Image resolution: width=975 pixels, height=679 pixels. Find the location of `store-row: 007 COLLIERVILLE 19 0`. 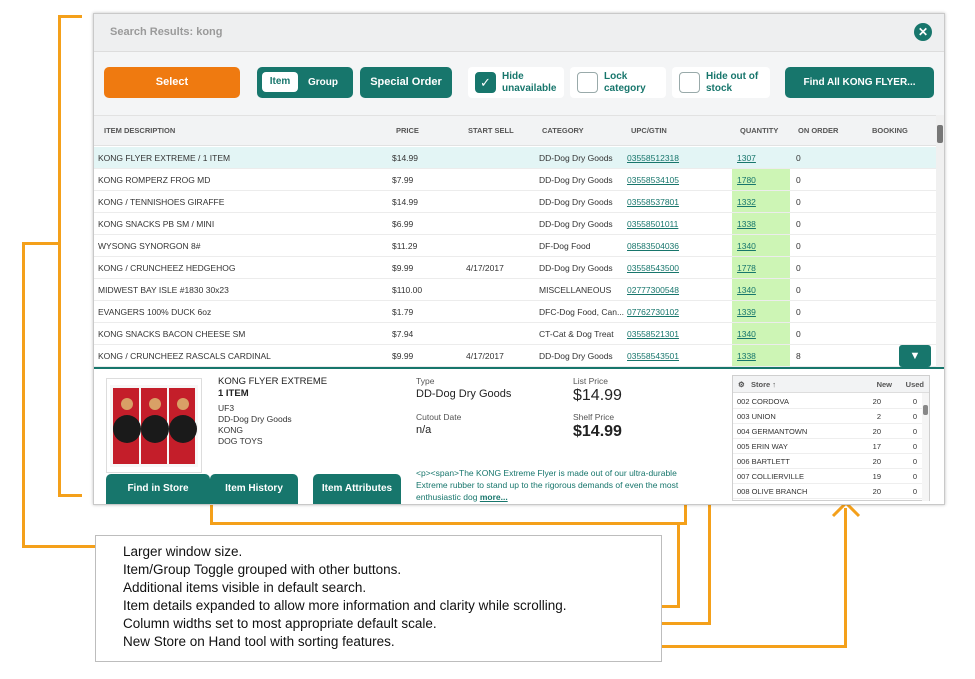

store-row: 007 COLLIERVILLE 19 0 is located at coordinates (828, 476).